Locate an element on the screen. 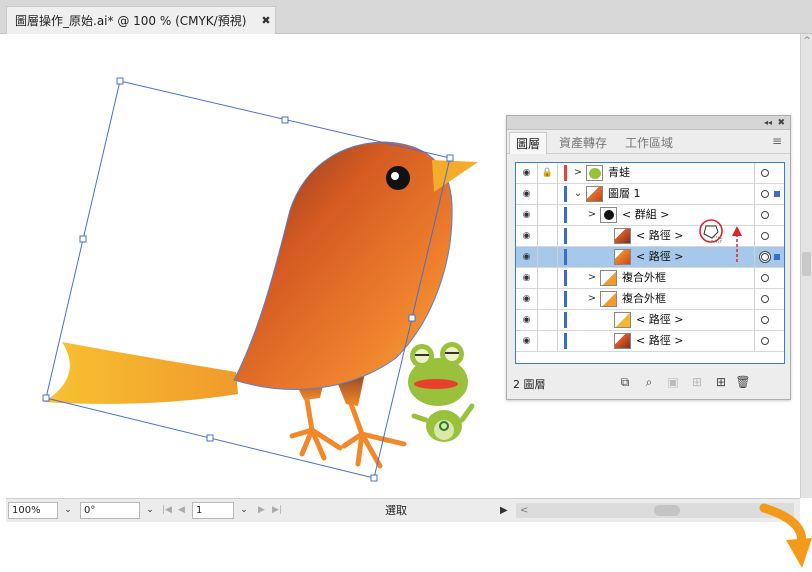 Image resolution: width=812 pixels, height=572 pixels. layer-color-stripe is located at coordinates (565, 236).